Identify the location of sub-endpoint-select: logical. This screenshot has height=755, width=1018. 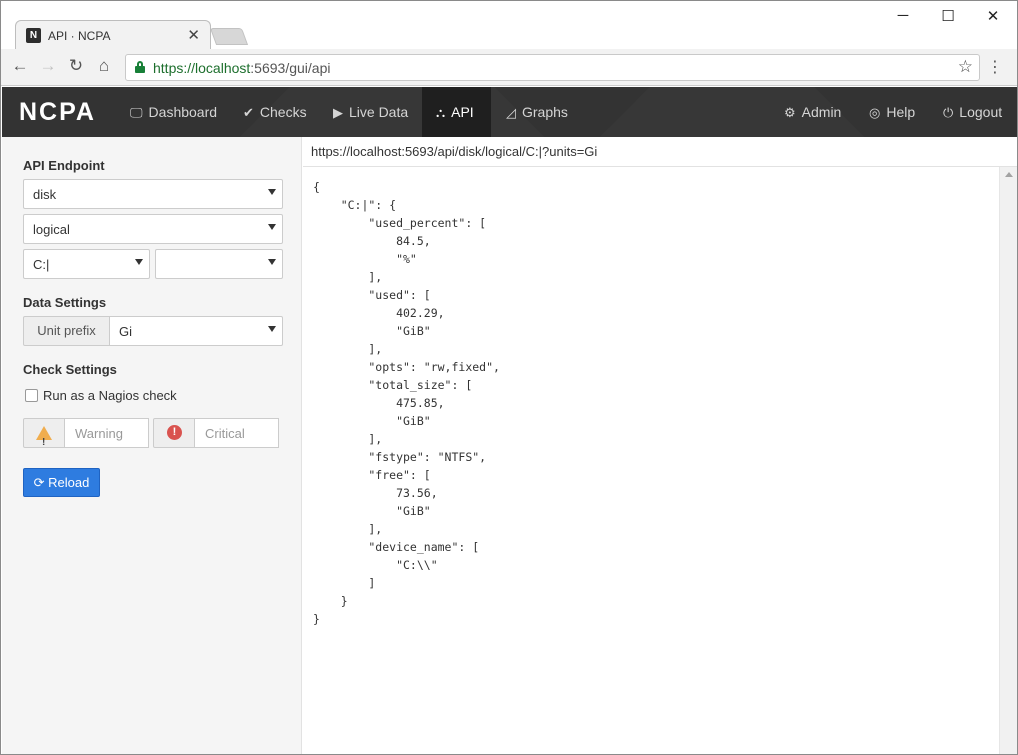
(153, 229).